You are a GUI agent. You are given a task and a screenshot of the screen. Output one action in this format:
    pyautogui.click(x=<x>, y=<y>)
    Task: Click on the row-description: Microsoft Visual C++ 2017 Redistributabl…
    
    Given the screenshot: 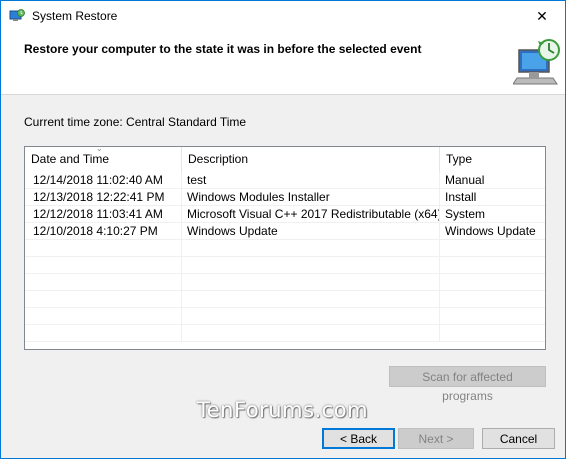 What is the action you would take?
    pyautogui.click(x=311, y=214)
    